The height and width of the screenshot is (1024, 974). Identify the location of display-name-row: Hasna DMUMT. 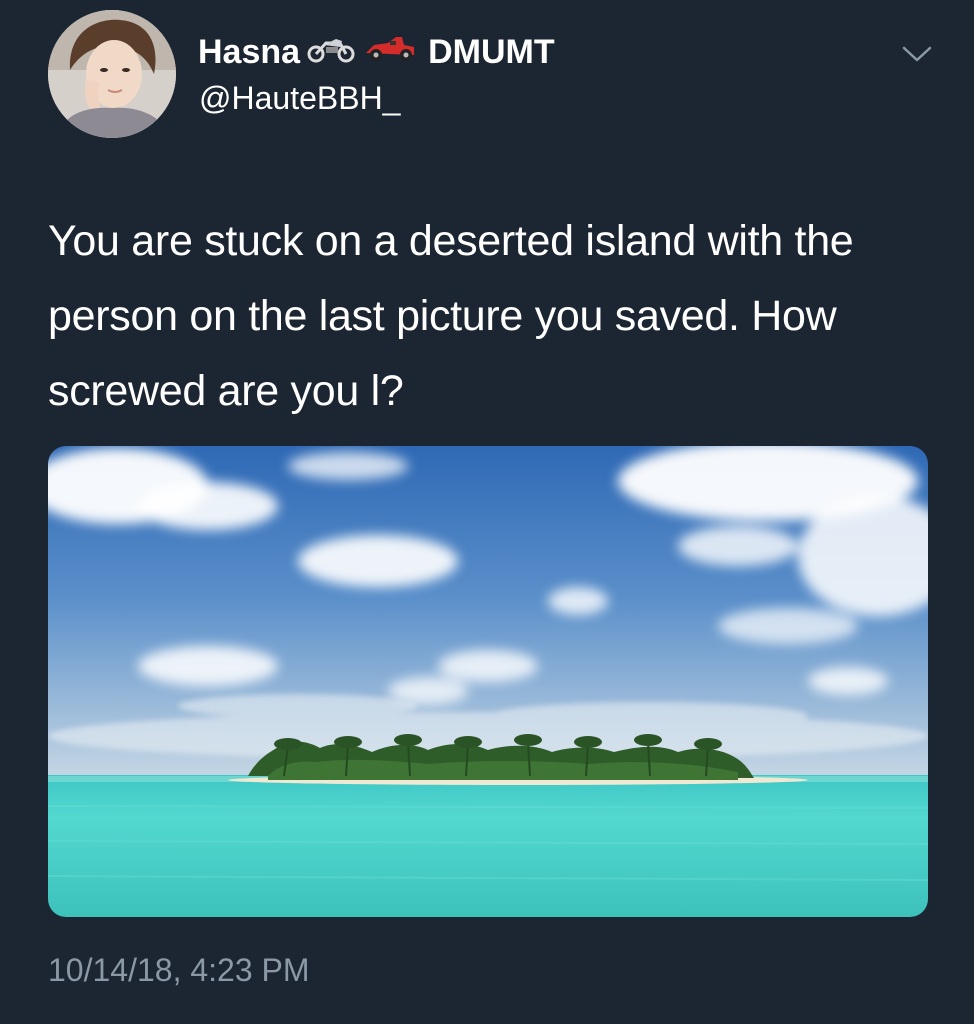
(376, 52).